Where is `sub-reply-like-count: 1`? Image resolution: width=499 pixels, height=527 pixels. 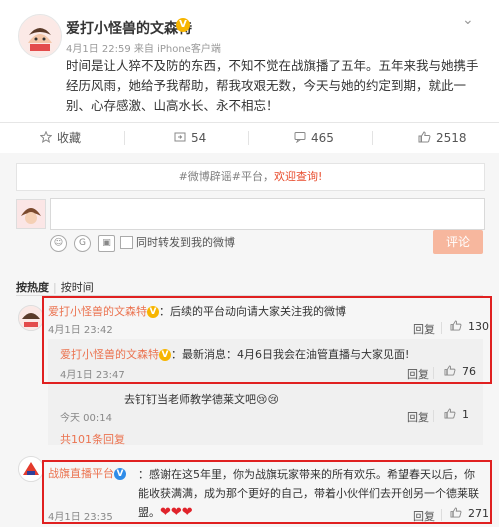 sub-reply-like-count: 1 is located at coordinates (465, 414).